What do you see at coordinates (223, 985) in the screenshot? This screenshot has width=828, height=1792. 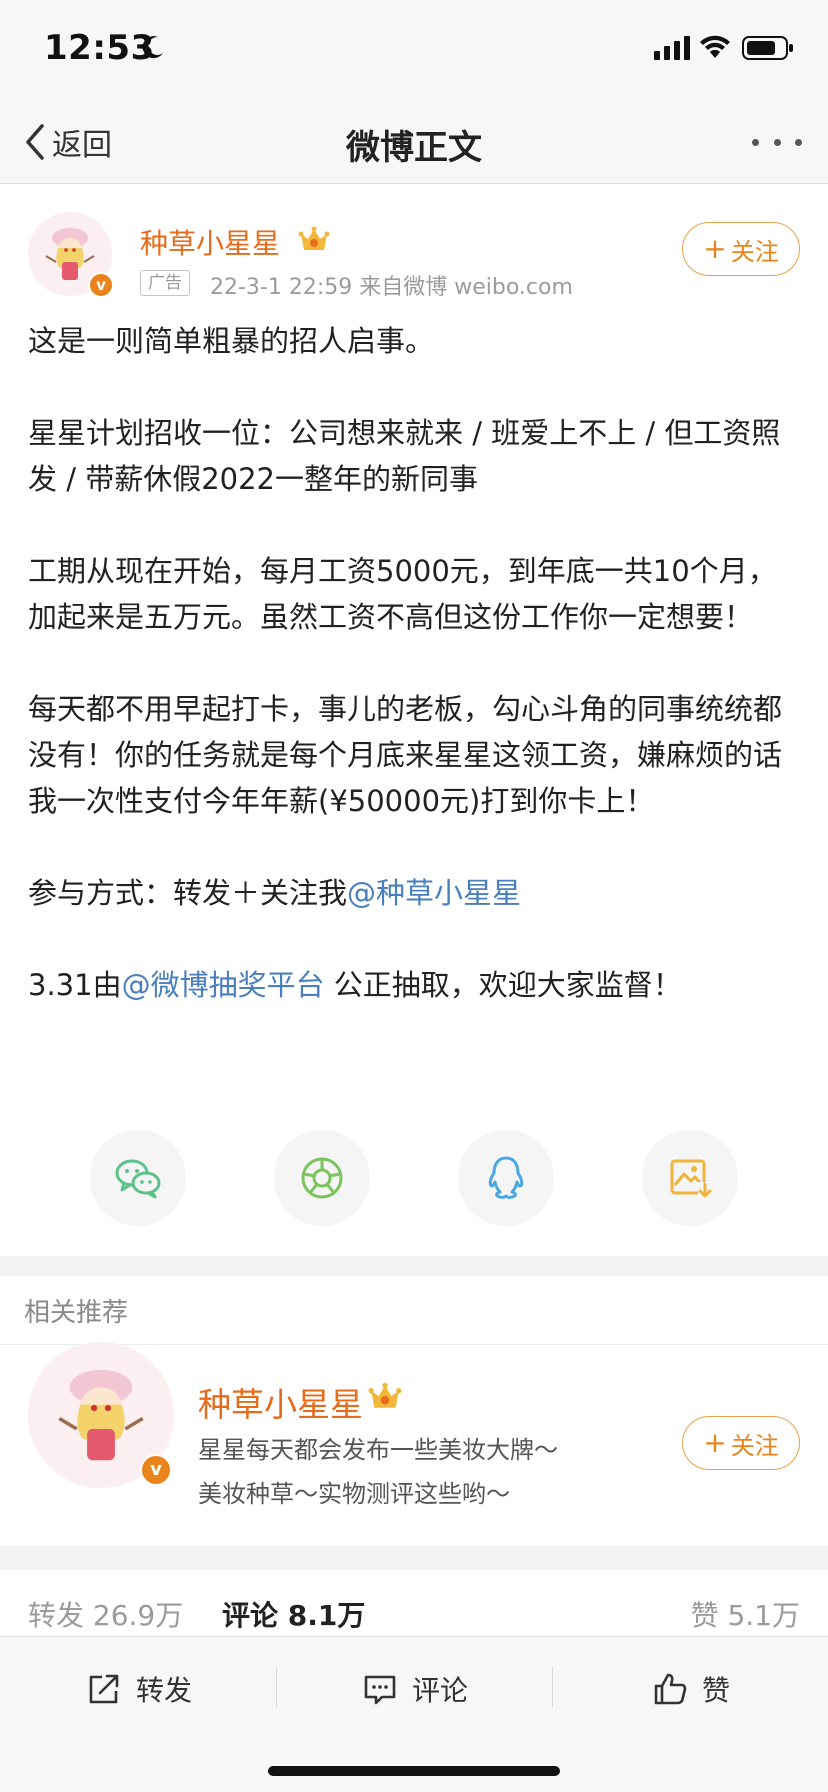 I see `mention-link: @微博抽奖平台` at bounding box center [223, 985].